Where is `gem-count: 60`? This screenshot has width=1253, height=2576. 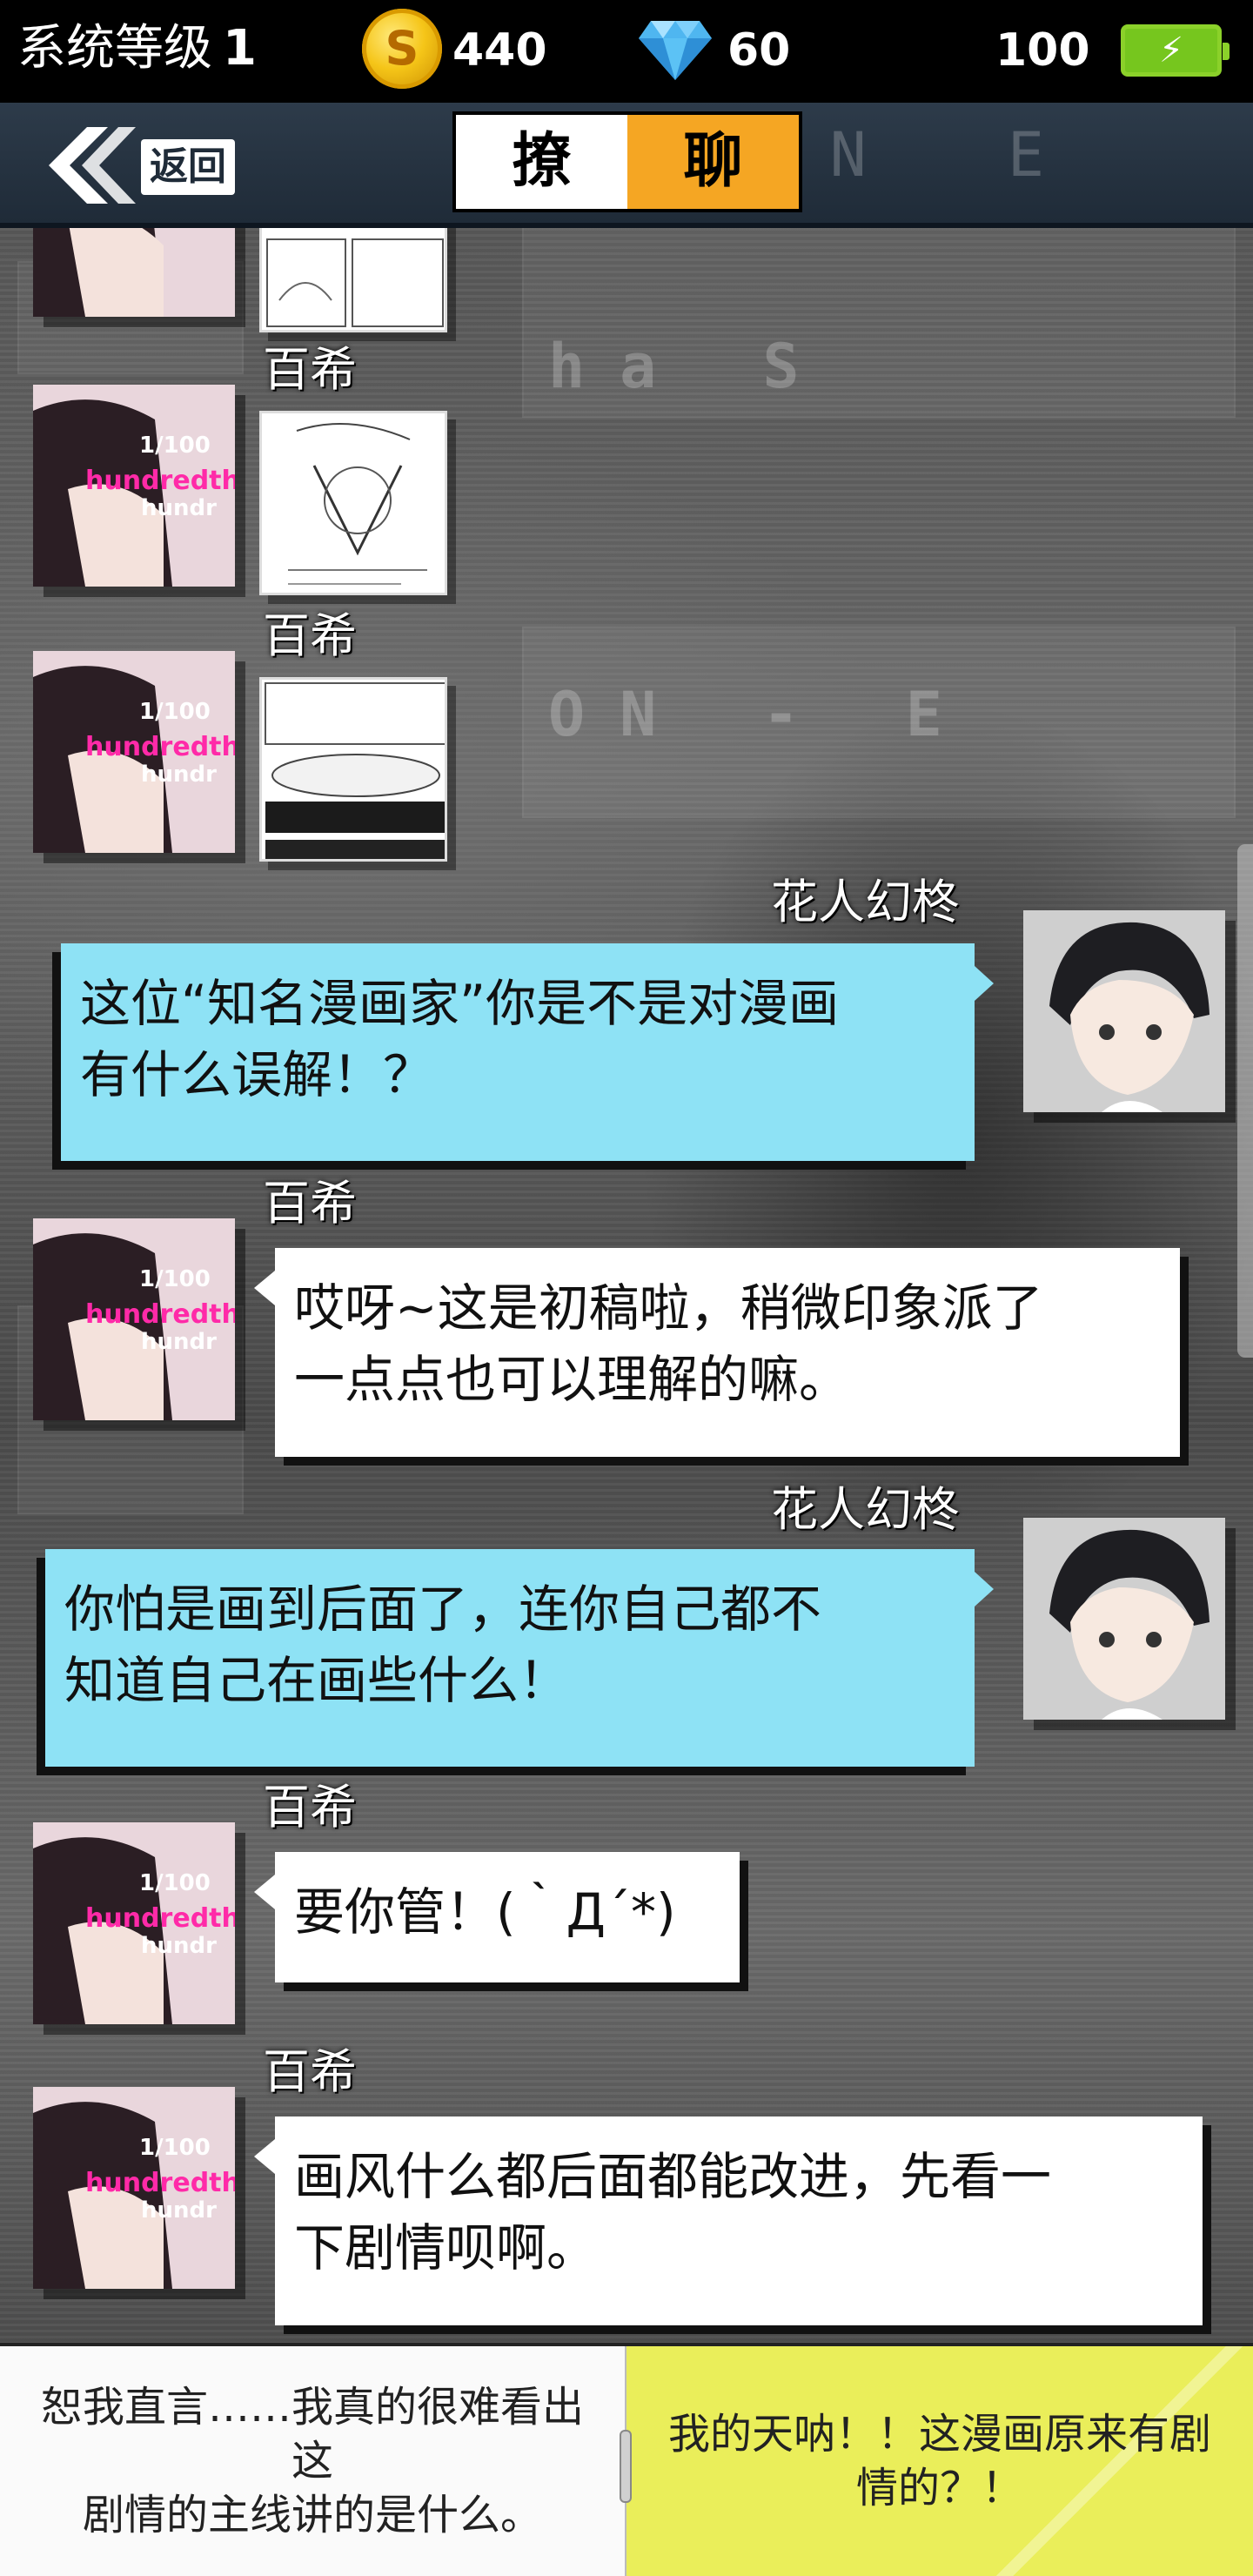
gem-count: 60 is located at coordinates (759, 50).